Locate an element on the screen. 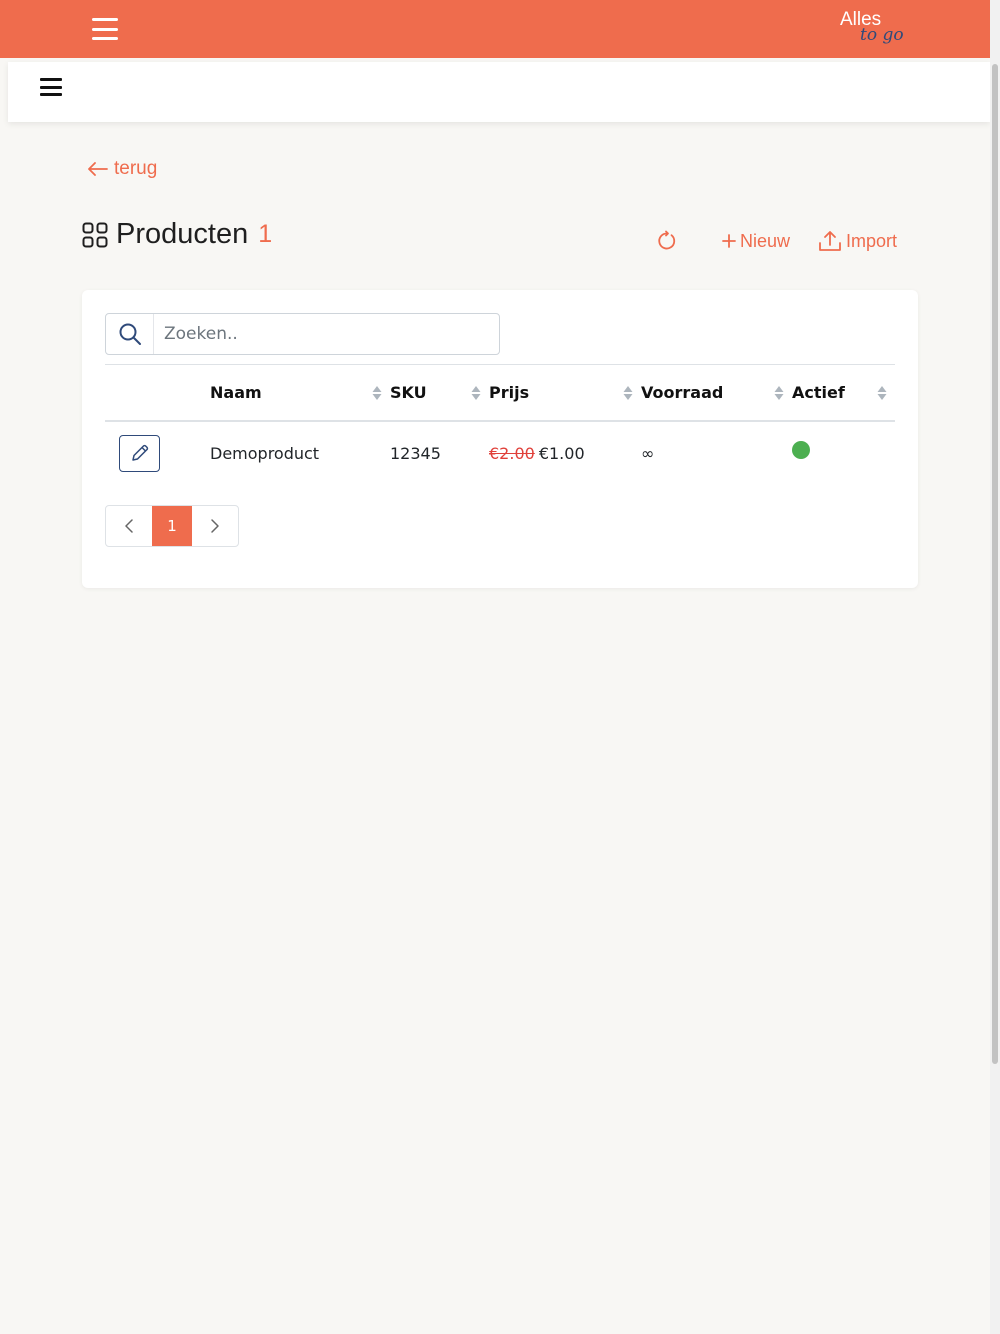 This screenshot has height=1334, width=1000. active-status-dot is located at coordinates (801, 449).